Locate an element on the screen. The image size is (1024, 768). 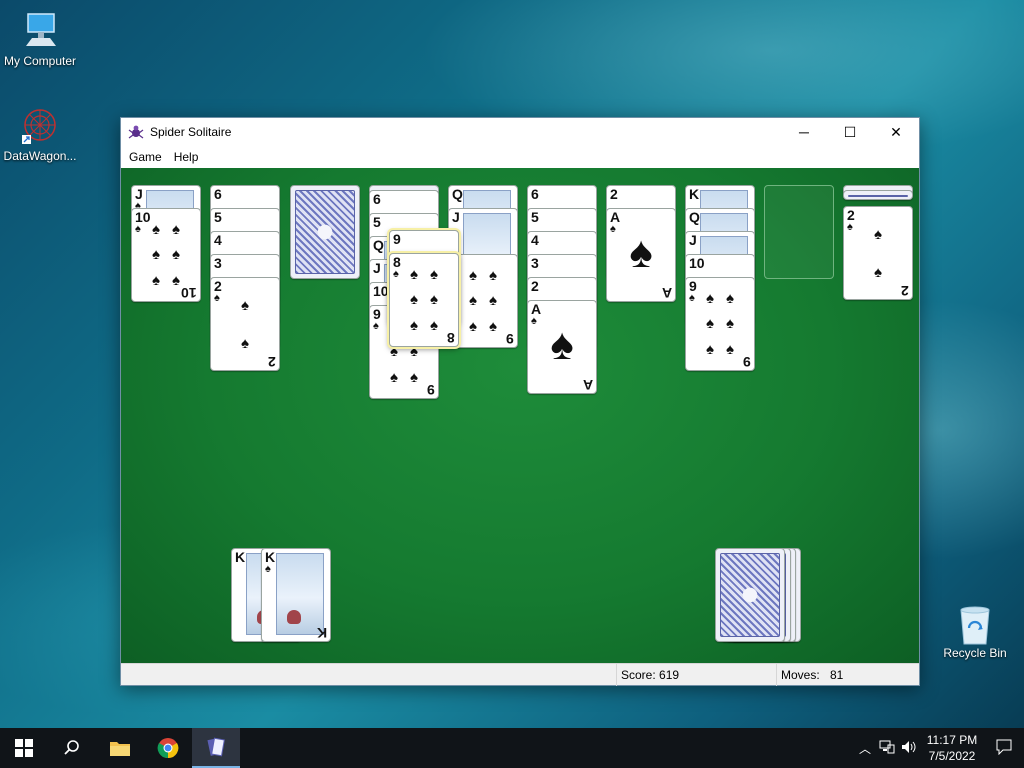
chevron-up-icon: ︿ is located at coordinates (865, 748).